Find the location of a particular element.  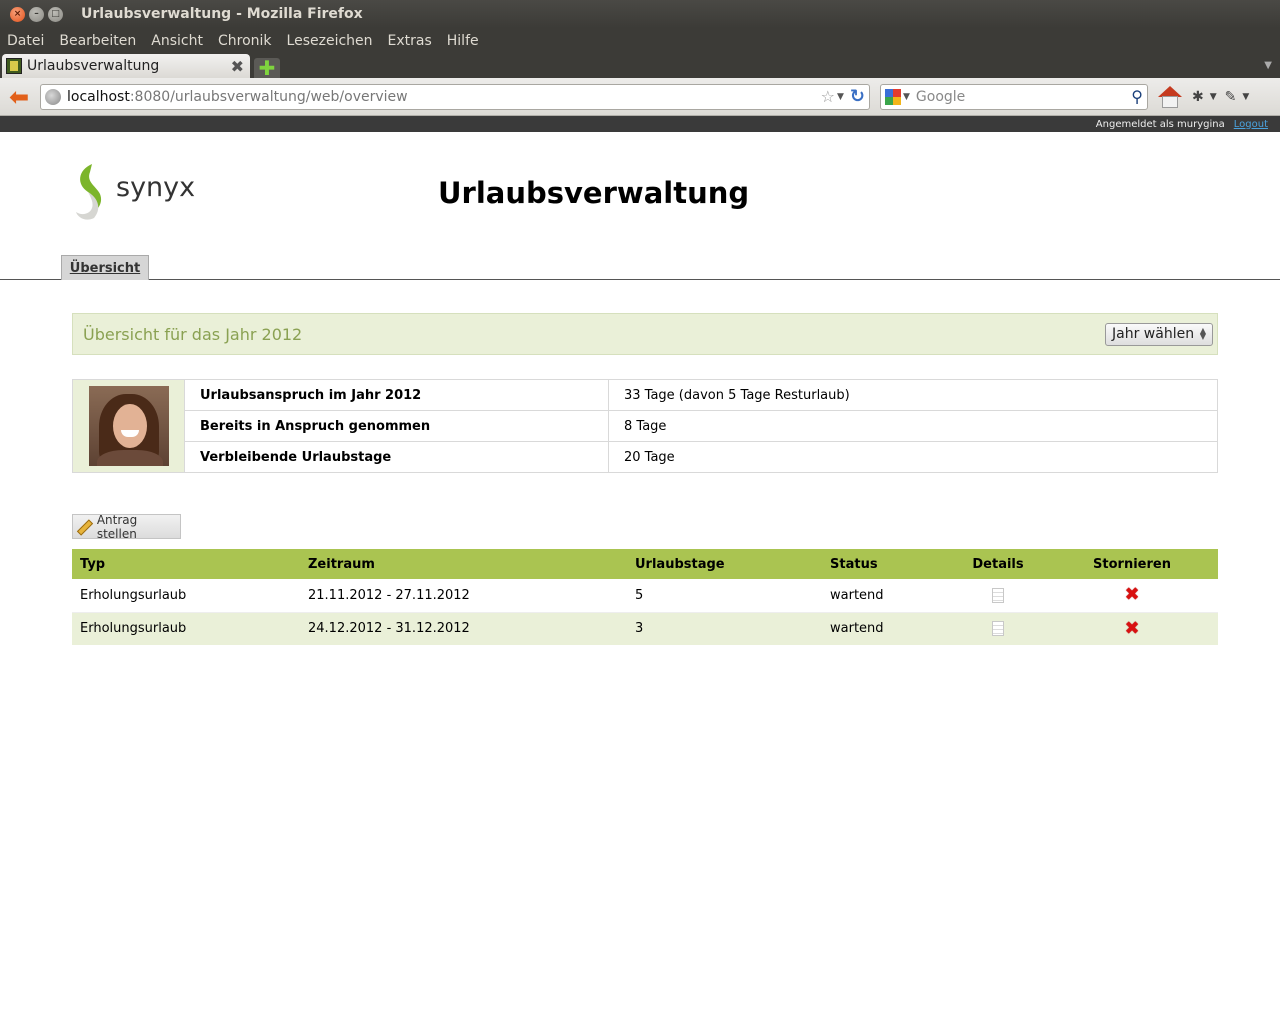

entitlement-label: Verbleibende Urlaubstage is located at coordinates (396, 457).